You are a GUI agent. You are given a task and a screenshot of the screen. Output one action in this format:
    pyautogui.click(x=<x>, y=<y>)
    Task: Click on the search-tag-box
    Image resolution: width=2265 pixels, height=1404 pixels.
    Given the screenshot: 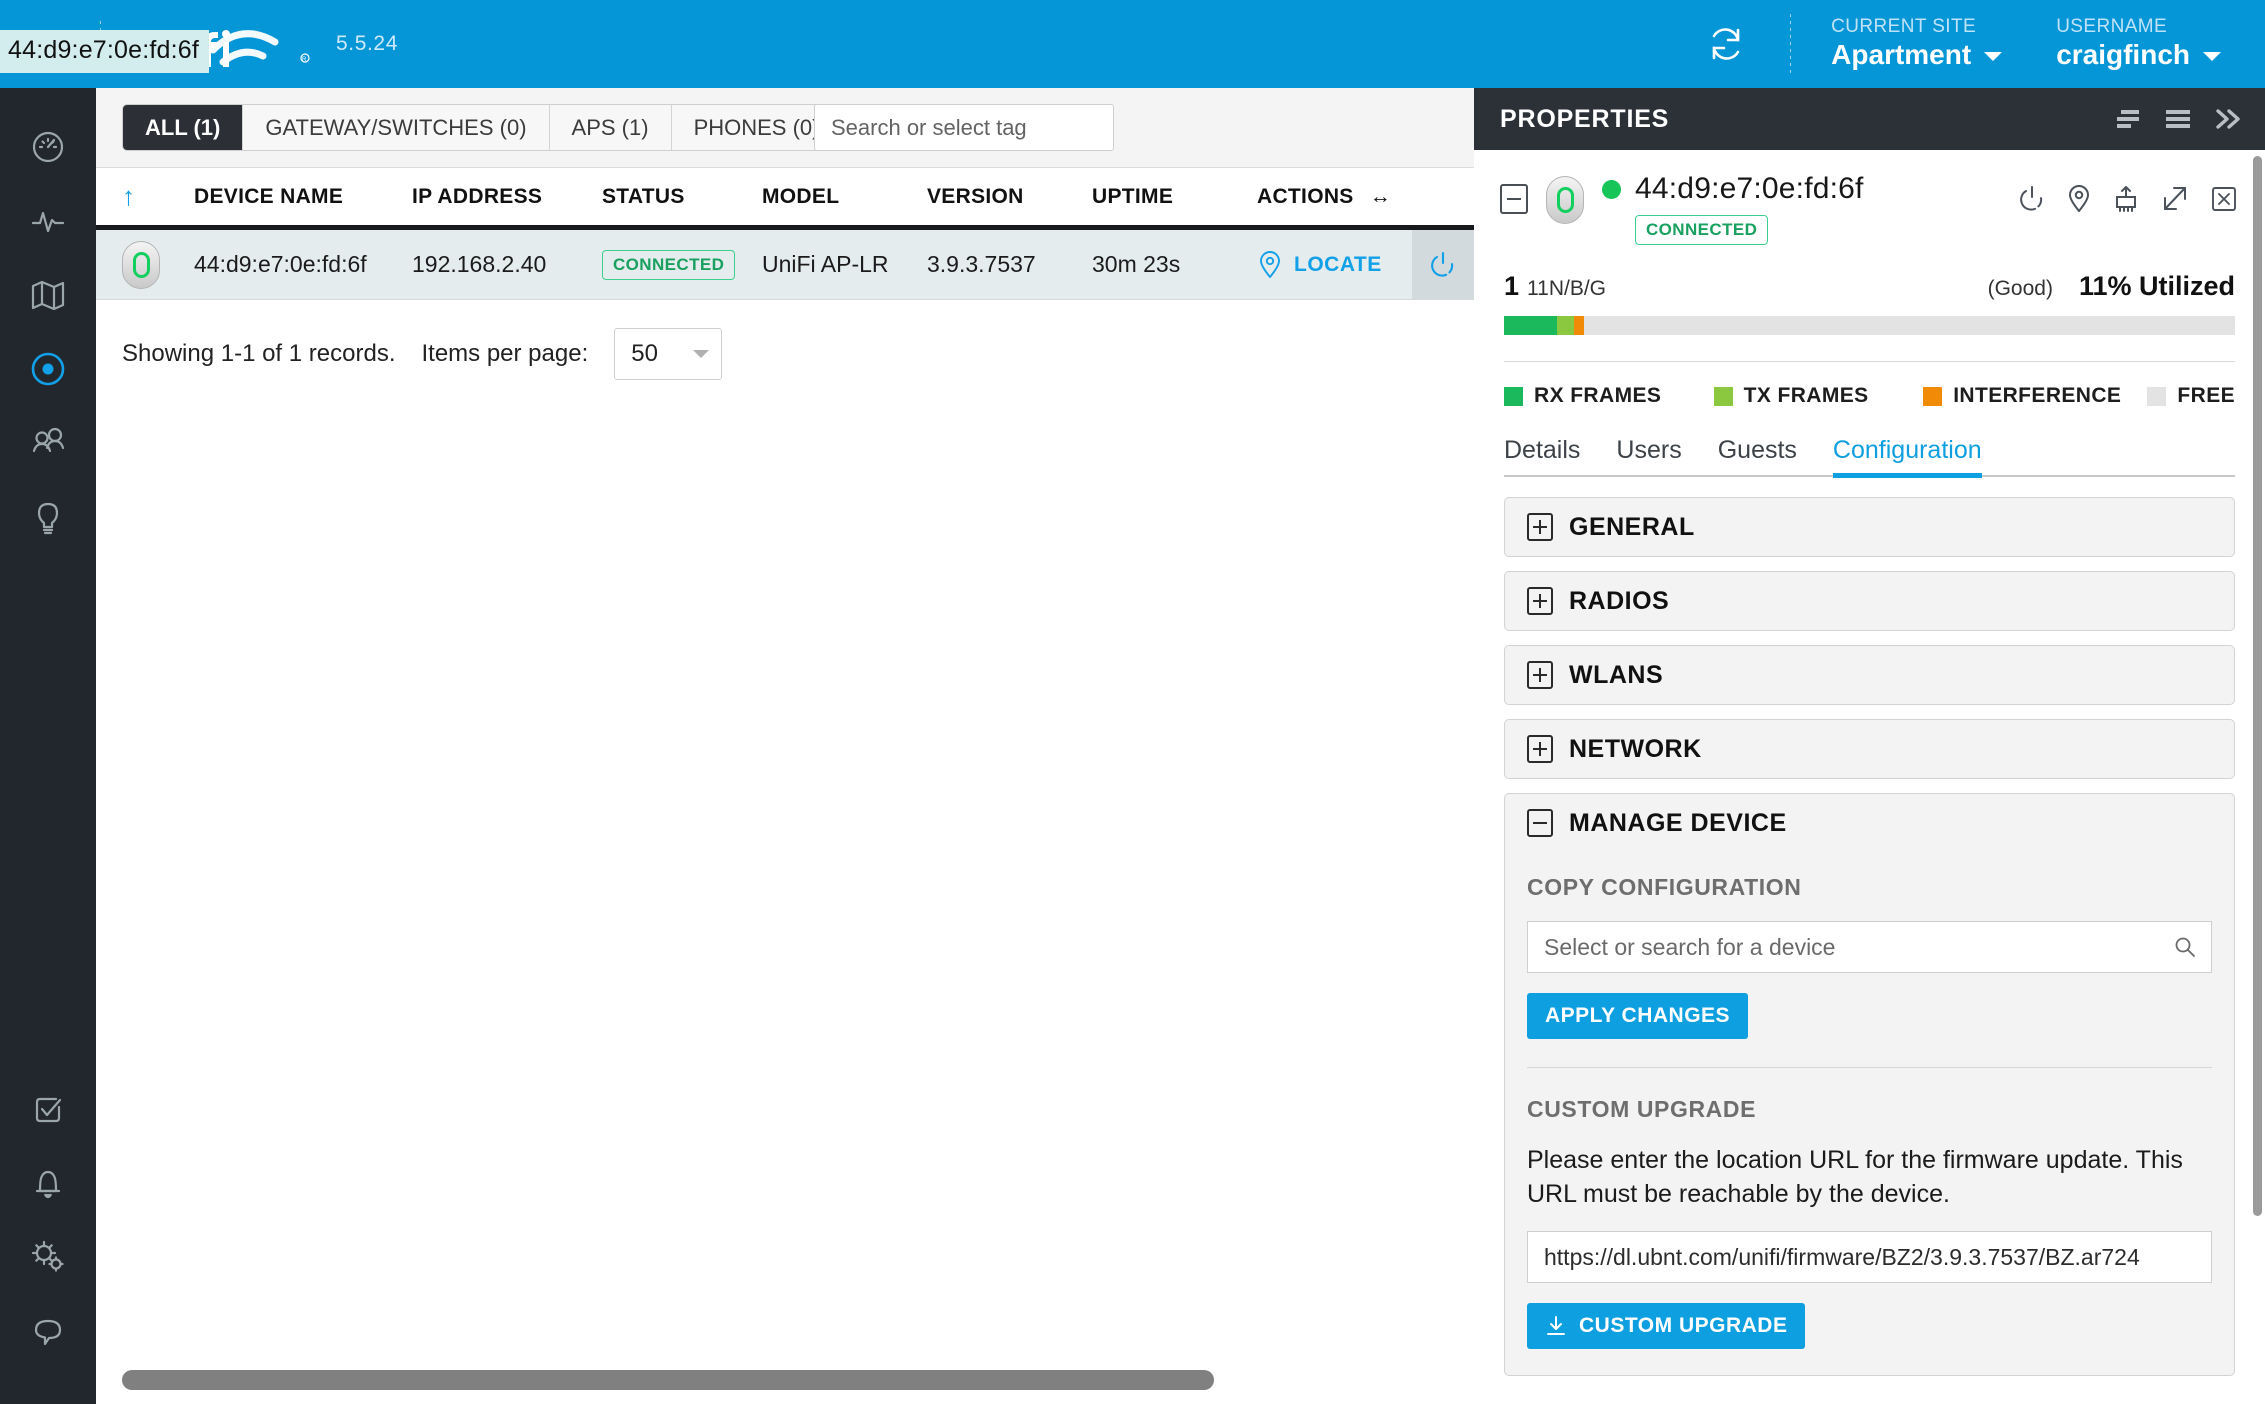 What is the action you would take?
    pyautogui.click(x=966, y=127)
    